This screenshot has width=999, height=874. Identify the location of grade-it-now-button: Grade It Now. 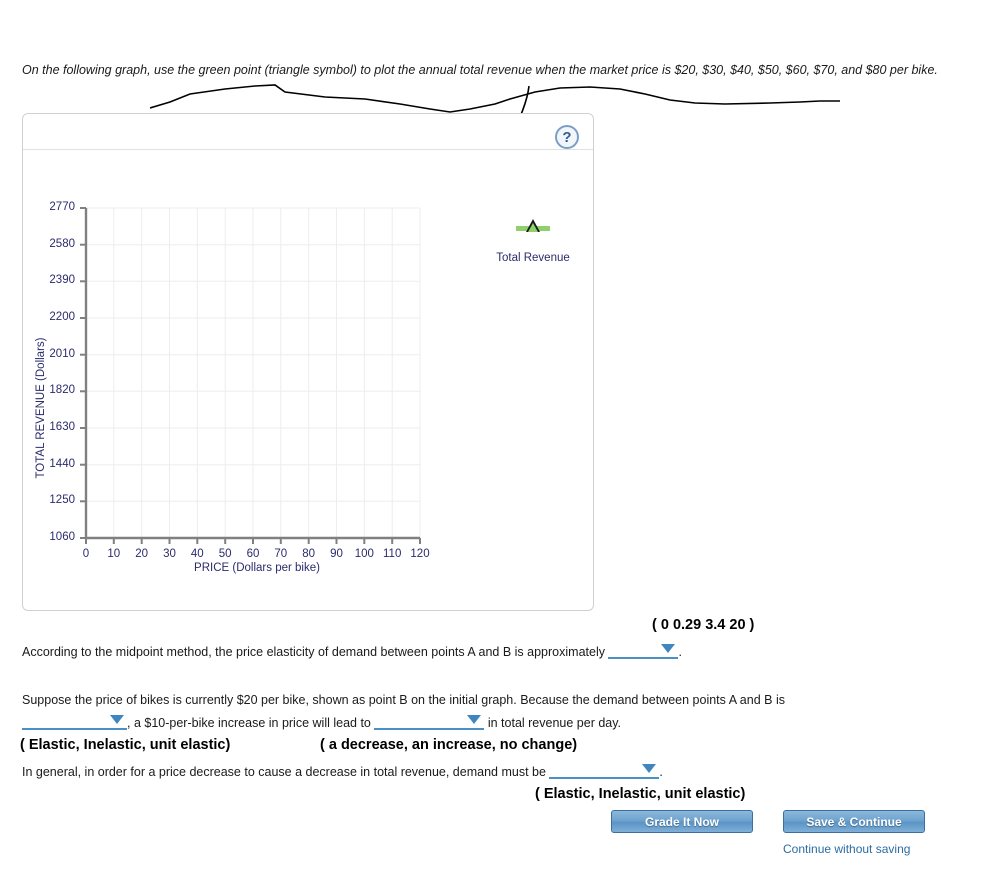
(682, 821).